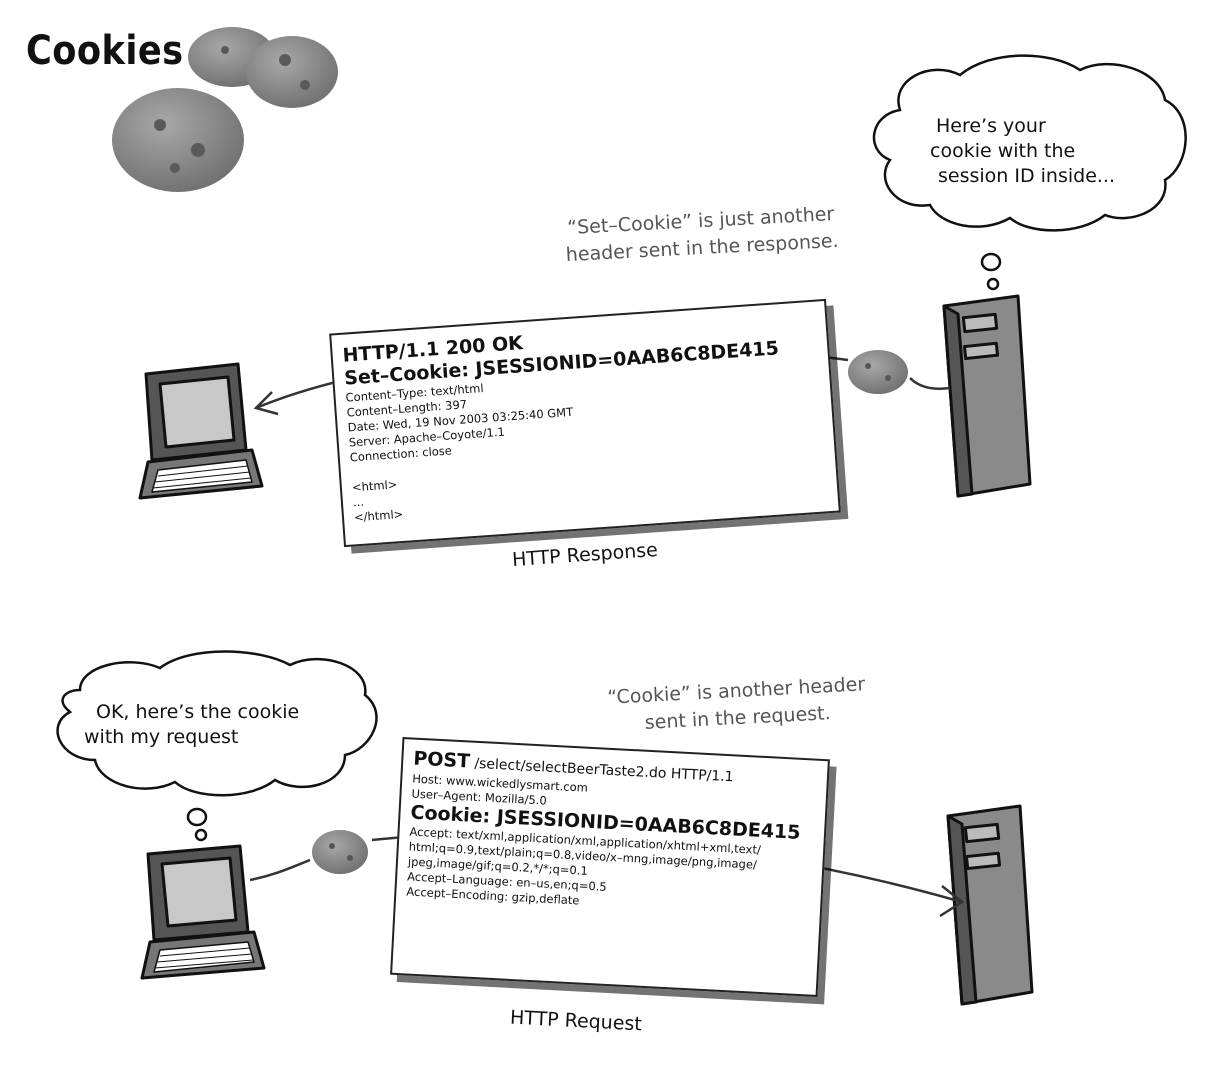 This screenshot has width=1212, height=1076. What do you see at coordinates (991, 126) in the screenshot?
I see `bubble-line: Here’s your` at bounding box center [991, 126].